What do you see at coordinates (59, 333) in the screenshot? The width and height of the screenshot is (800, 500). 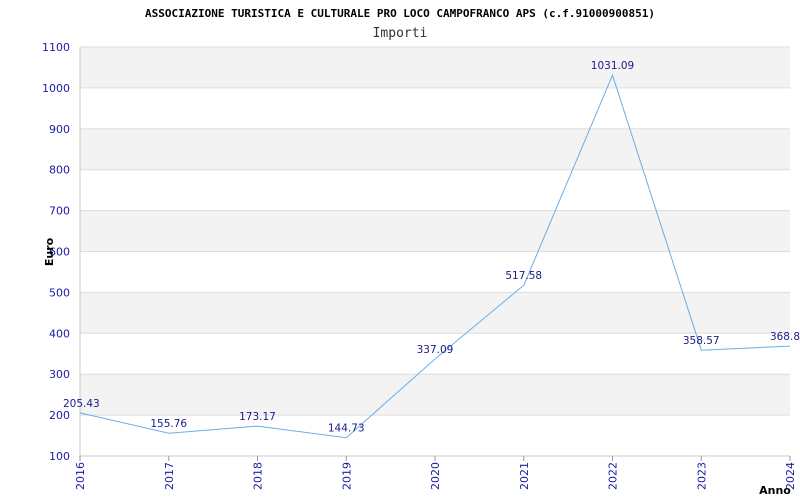 I see `y-tick-label: 400` at bounding box center [59, 333].